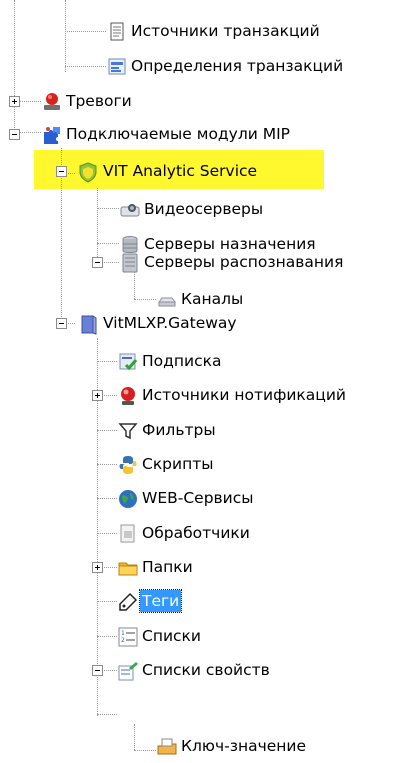 The width and height of the screenshot is (414, 763). What do you see at coordinates (207, 567) in the screenshot?
I see `tree-item-folders: Папки` at bounding box center [207, 567].